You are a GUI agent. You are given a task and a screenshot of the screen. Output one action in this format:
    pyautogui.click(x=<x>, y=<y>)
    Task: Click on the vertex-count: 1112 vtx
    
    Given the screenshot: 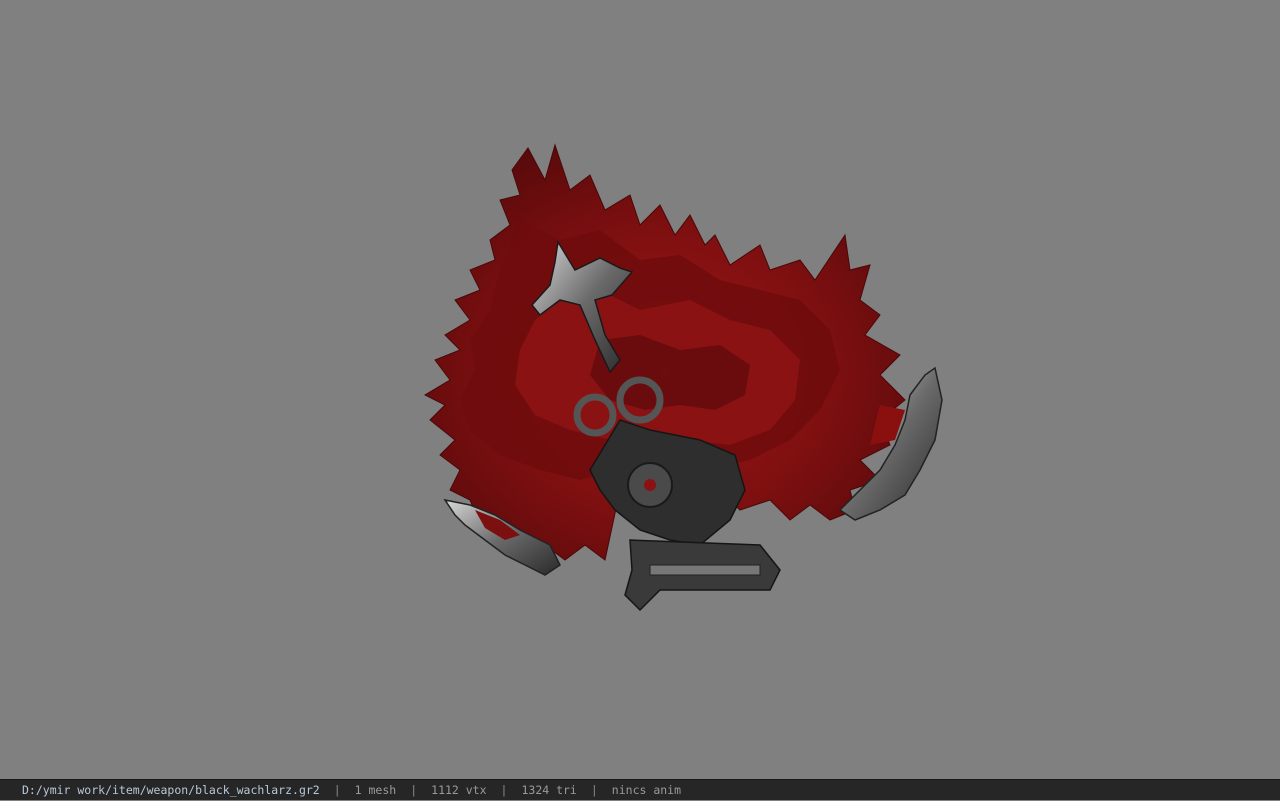 What is the action you would take?
    pyautogui.click(x=459, y=790)
    